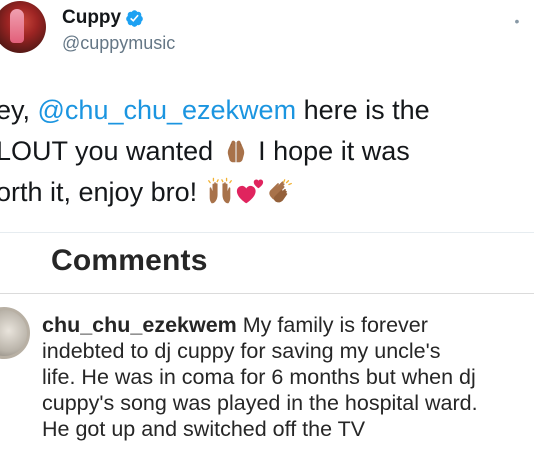 Image resolution: width=534 pixels, height=462 pixels. What do you see at coordinates (102, 192) in the screenshot?
I see `tweet-text-segment: orth it, enjoy bro!` at bounding box center [102, 192].